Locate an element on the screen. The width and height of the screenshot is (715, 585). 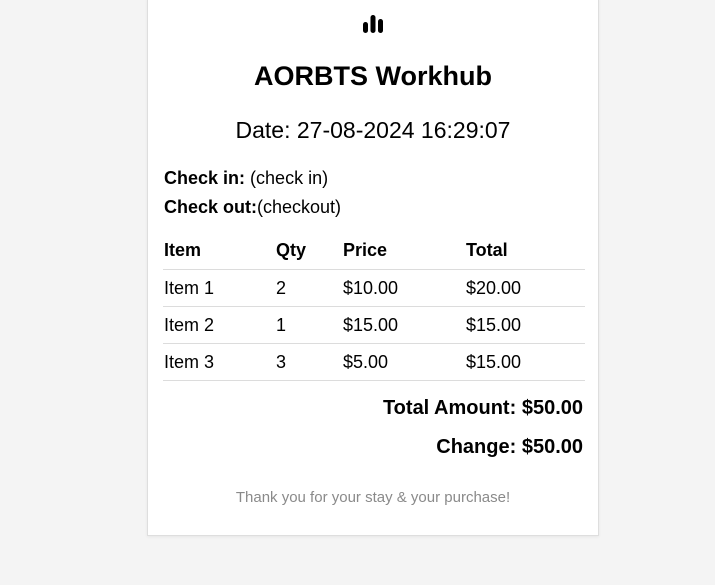
cell-price: $5.00 is located at coordinates (403, 362).